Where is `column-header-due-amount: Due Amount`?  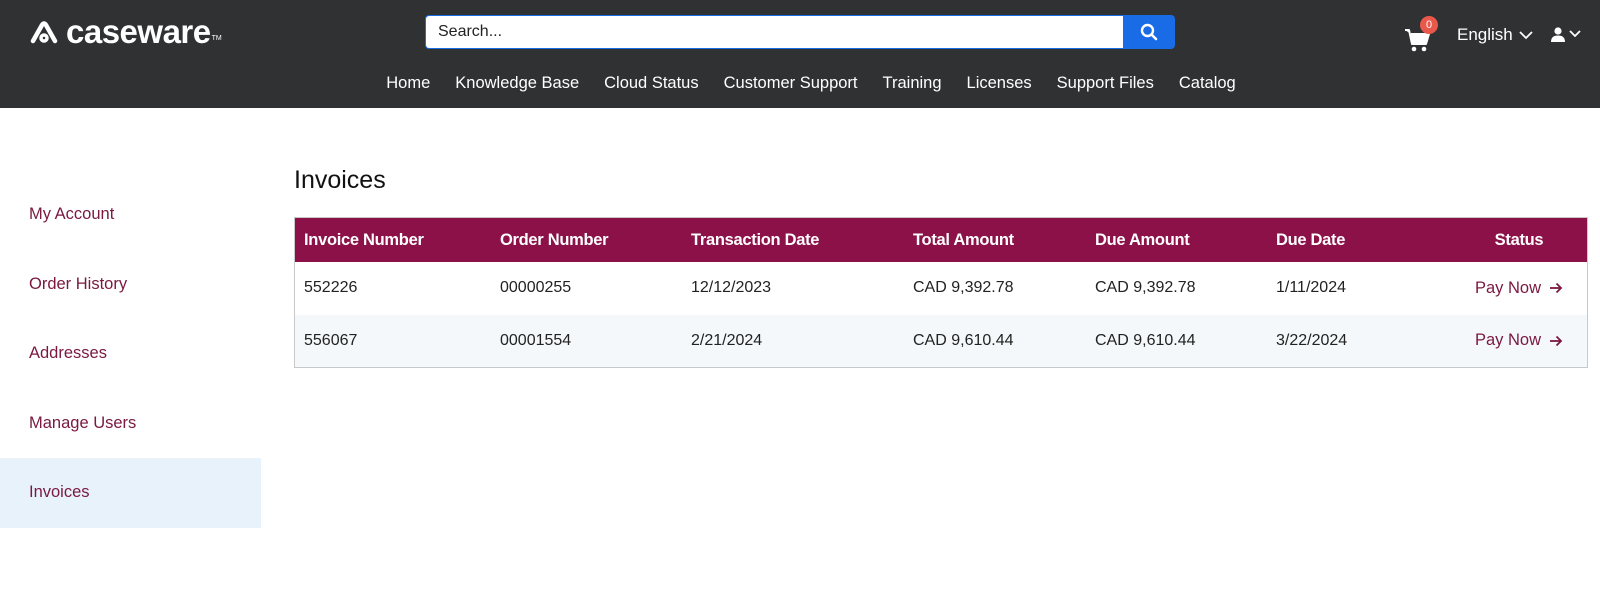 column-header-due-amount: Due Amount is located at coordinates (1142, 239).